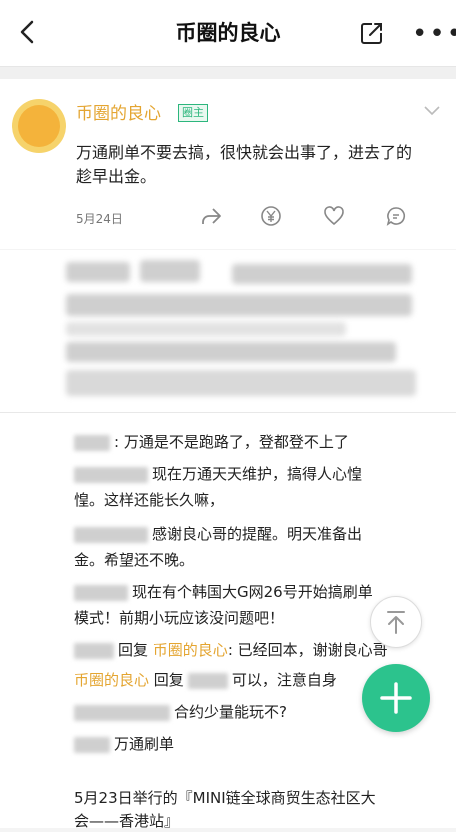 The width and height of the screenshot is (456, 832). I want to click on scroll-top-button, so click(396, 622).